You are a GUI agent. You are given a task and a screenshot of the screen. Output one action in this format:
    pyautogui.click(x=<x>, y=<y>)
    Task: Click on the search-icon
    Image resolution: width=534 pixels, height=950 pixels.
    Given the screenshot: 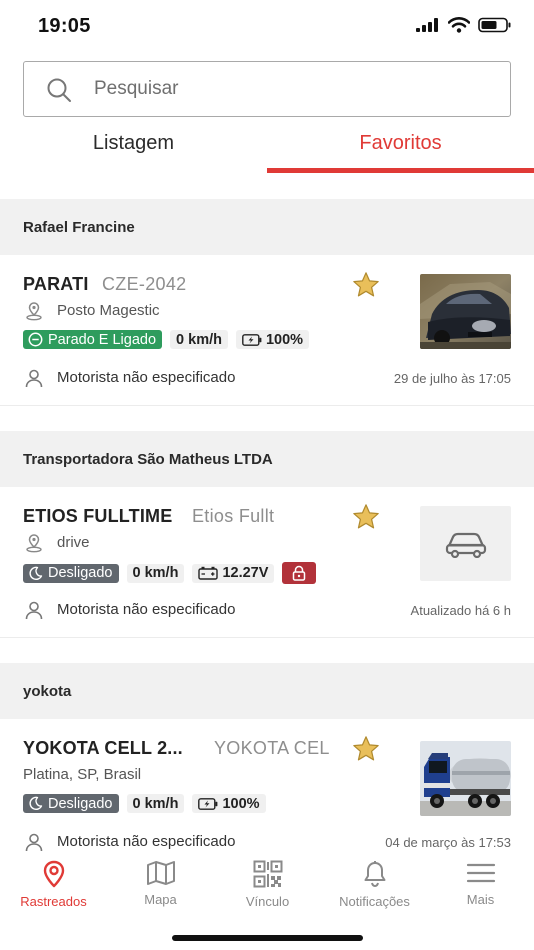 What is the action you would take?
    pyautogui.click(x=59, y=90)
    